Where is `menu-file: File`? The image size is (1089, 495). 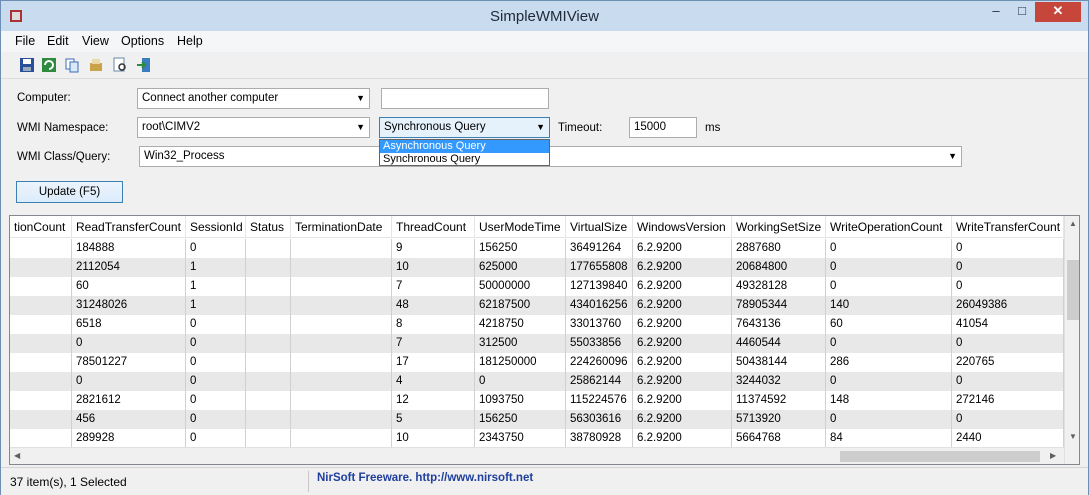 menu-file: File is located at coordinates (25, 41).